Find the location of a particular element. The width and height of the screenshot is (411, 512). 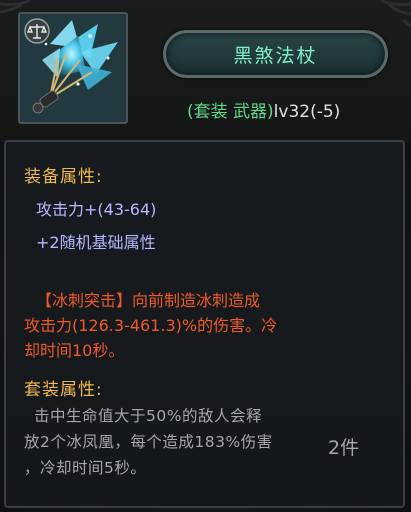

set-bonus-title: 套装属性: is located at coordinates (63, 390).